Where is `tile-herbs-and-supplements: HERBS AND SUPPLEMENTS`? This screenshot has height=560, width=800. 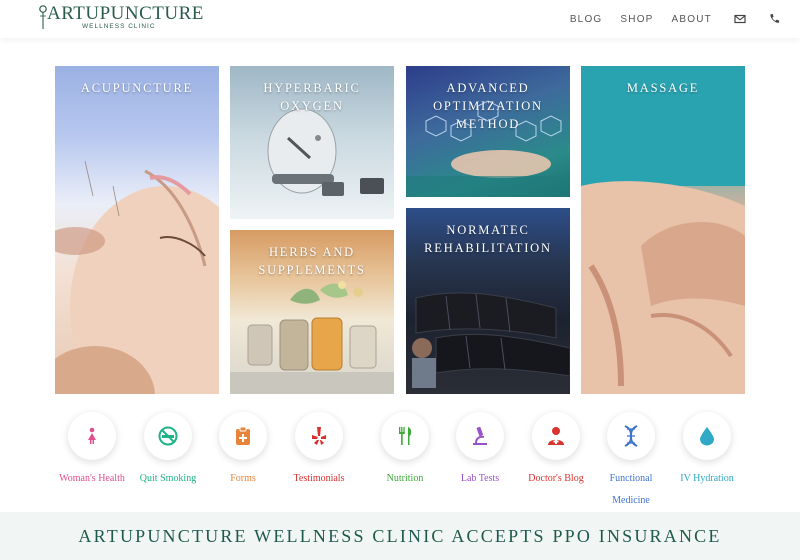
tile-herbs-and-supplements: HERBS AND SUPPLEMENTS is located at coordinates (312, 312).